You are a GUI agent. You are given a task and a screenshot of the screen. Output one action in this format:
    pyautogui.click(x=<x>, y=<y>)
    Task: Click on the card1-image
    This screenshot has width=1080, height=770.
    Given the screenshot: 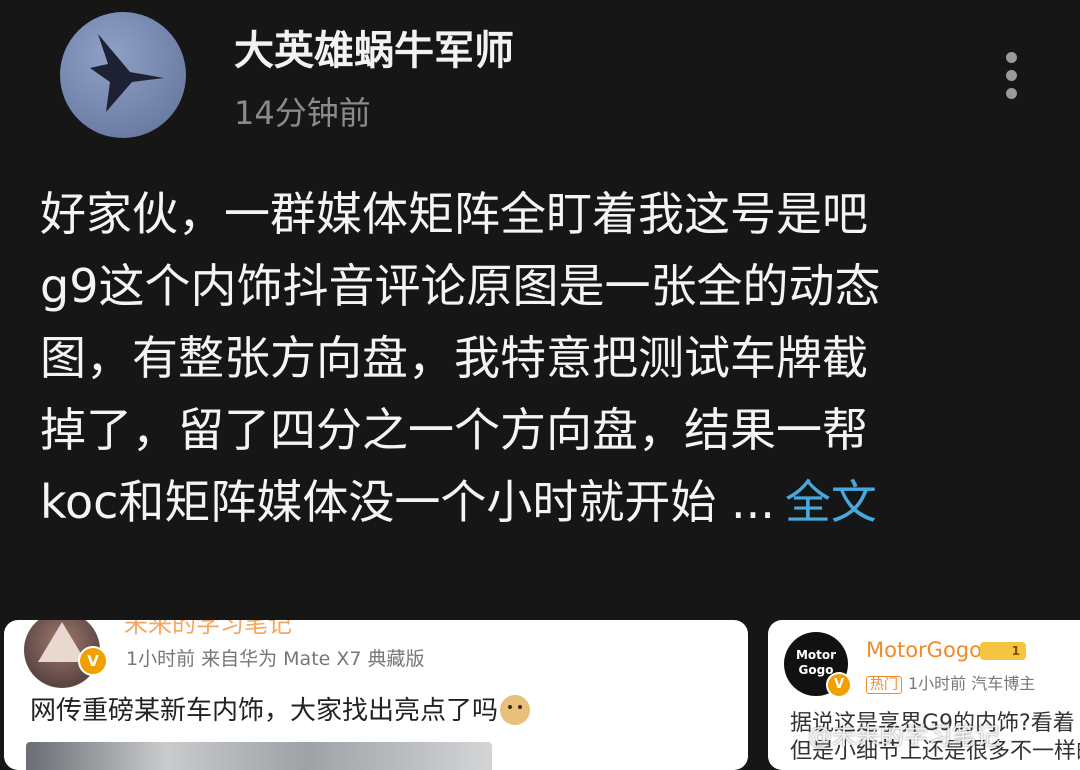 What is the action you would take?
    pyautogui.click(x=259, y=756)
    